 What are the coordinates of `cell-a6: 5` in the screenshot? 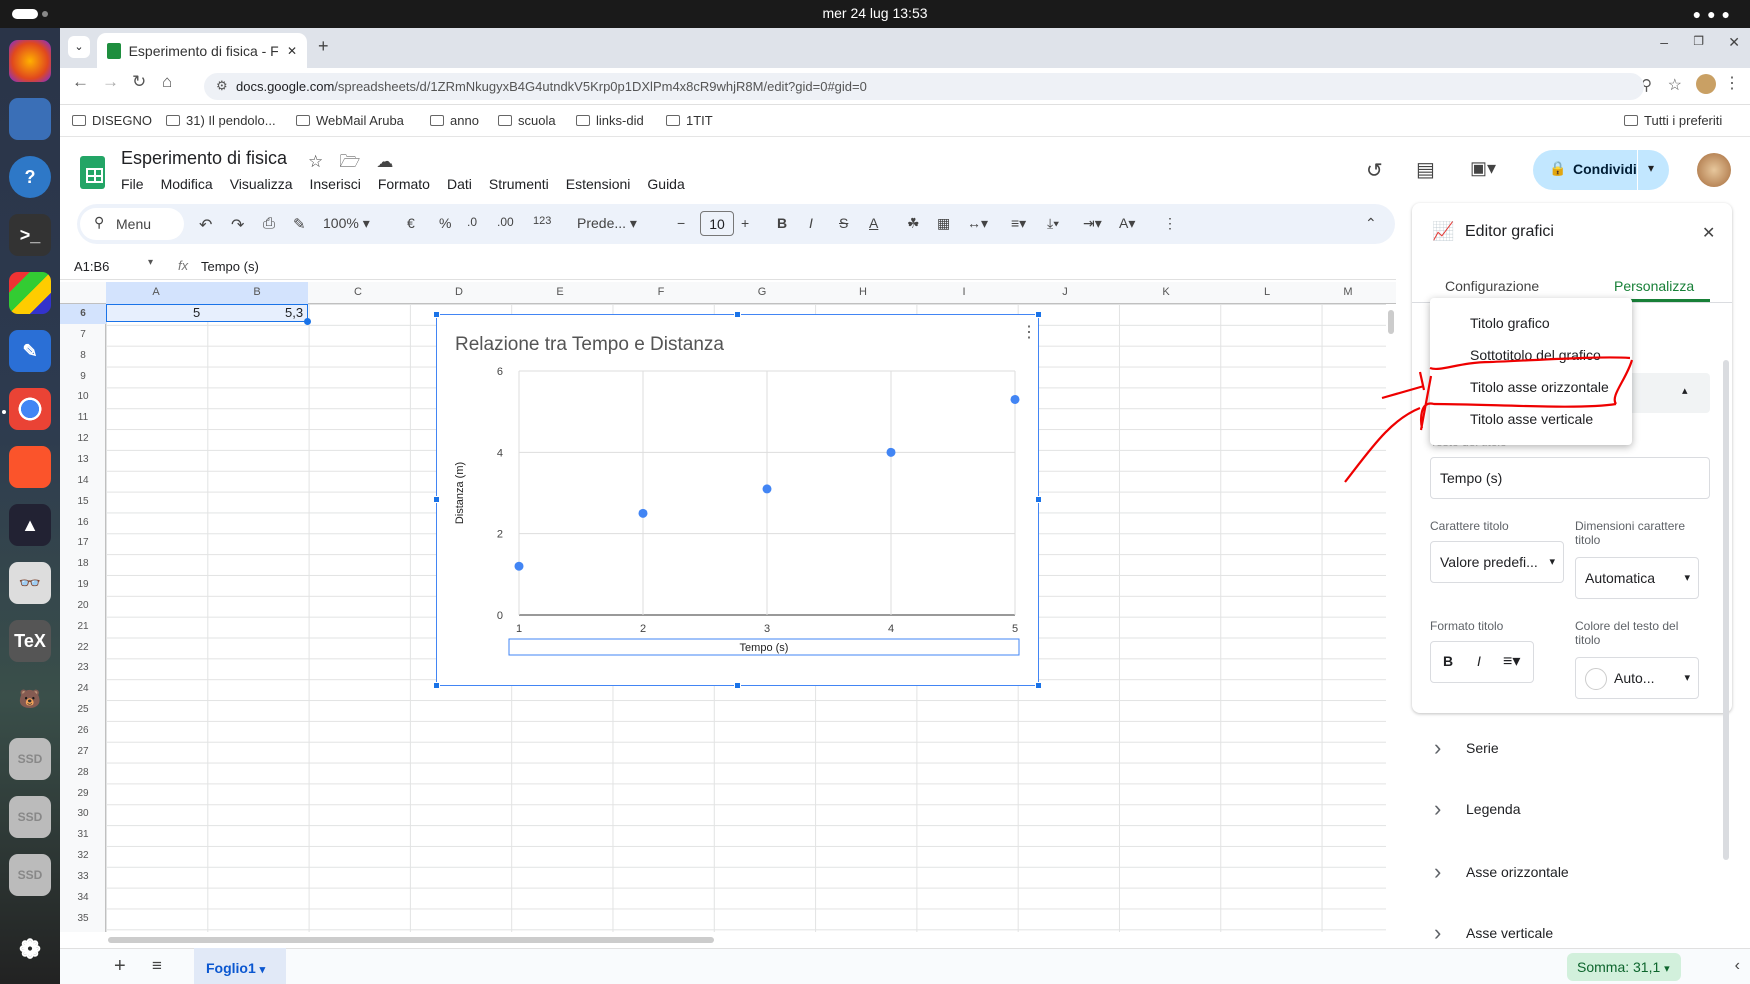 It's located at (196, 312).